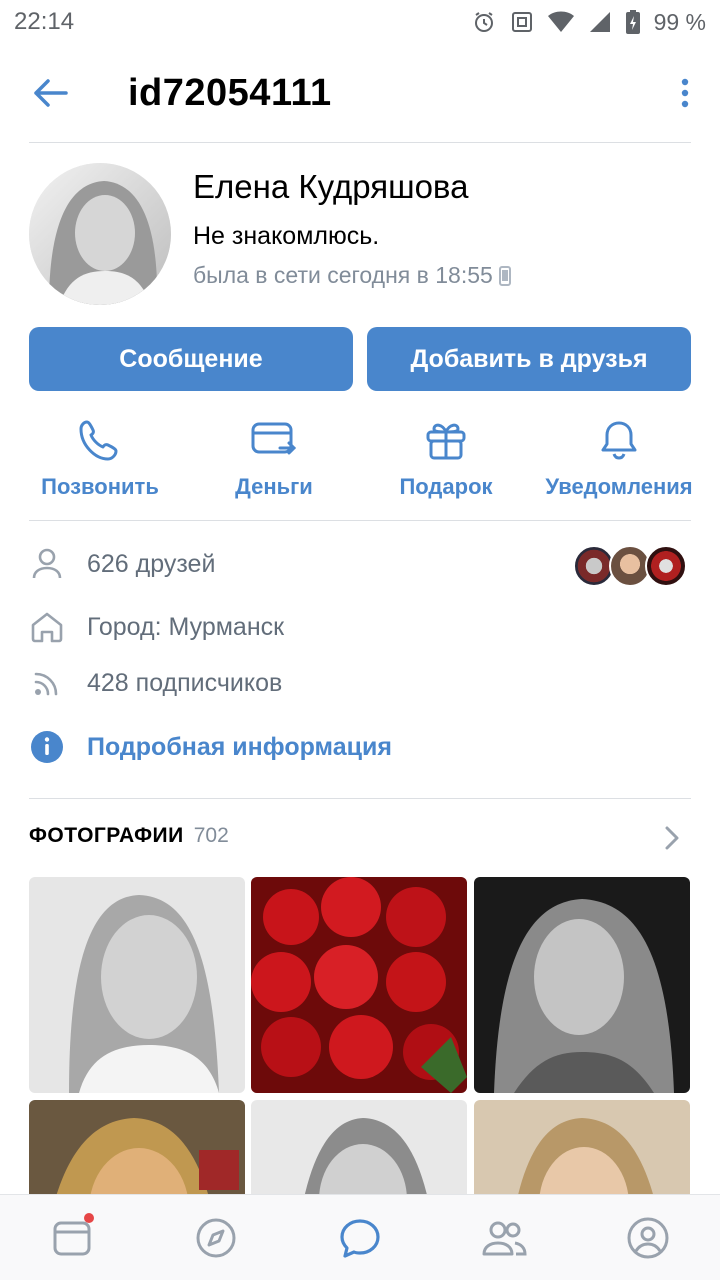 The image size is (720, 1280). I want to click on header: id72054111, so click(360, 93).